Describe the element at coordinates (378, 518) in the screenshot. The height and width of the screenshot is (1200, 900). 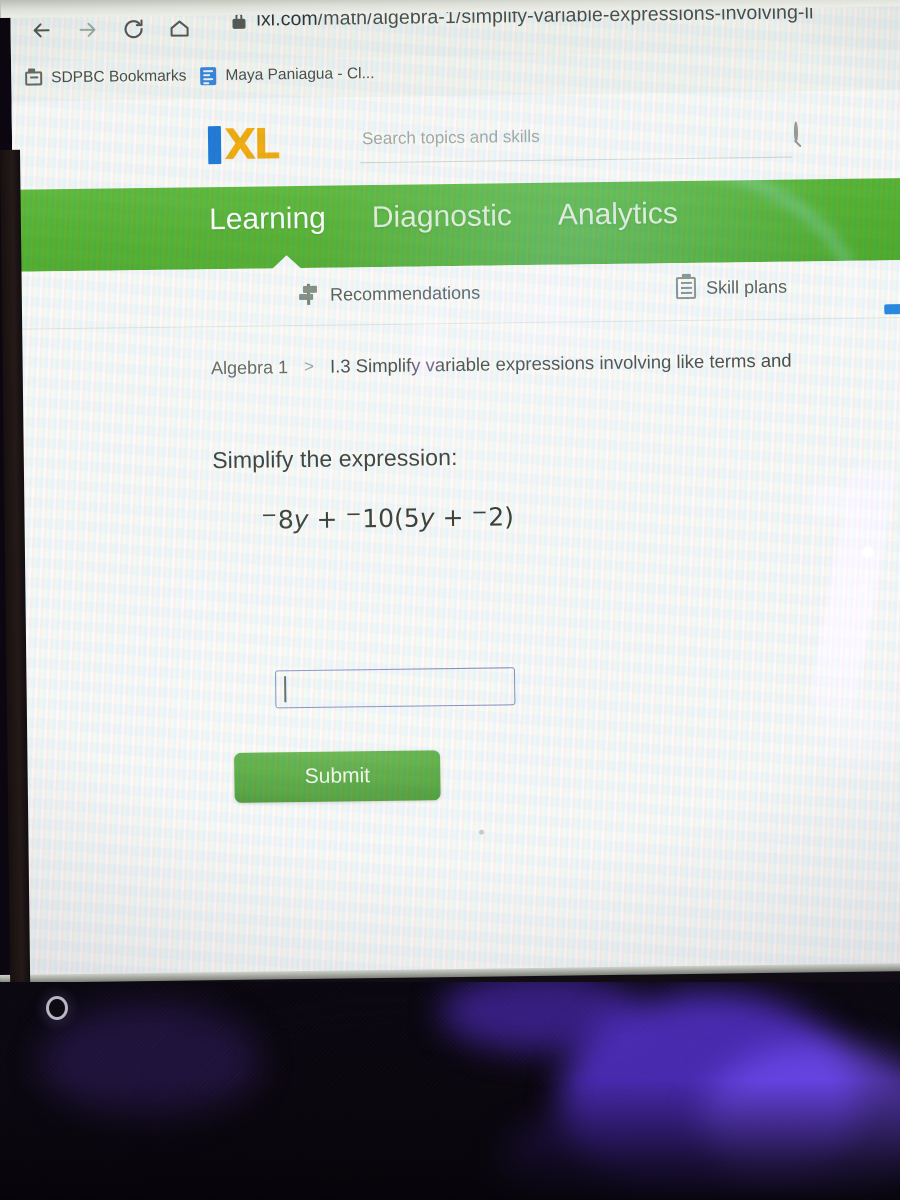
I see `coefficient: 10` at that location.